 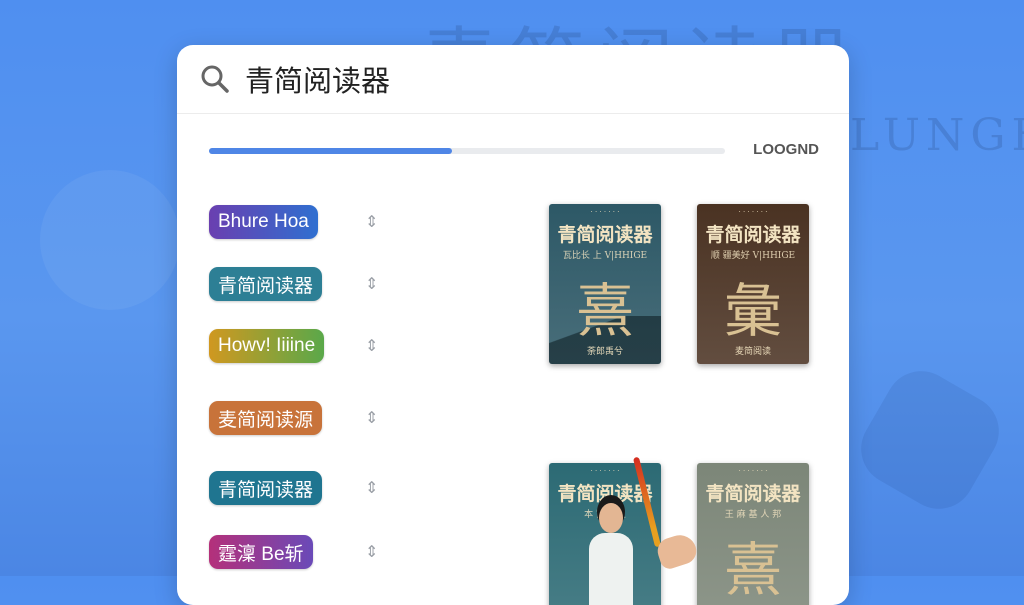 I want to click on source-item: 霆澟 Be斩 ⇕, so click(x=309, y=553).